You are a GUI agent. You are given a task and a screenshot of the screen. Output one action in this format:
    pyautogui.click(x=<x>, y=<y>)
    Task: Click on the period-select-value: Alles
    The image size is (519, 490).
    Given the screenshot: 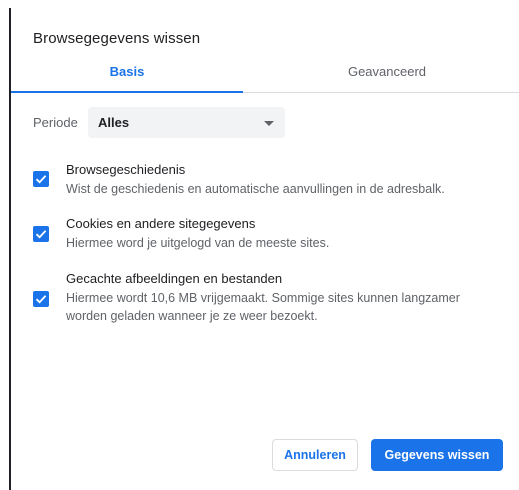 What is the action you would take?
    pyautogui.click(x=114, y=122)
    